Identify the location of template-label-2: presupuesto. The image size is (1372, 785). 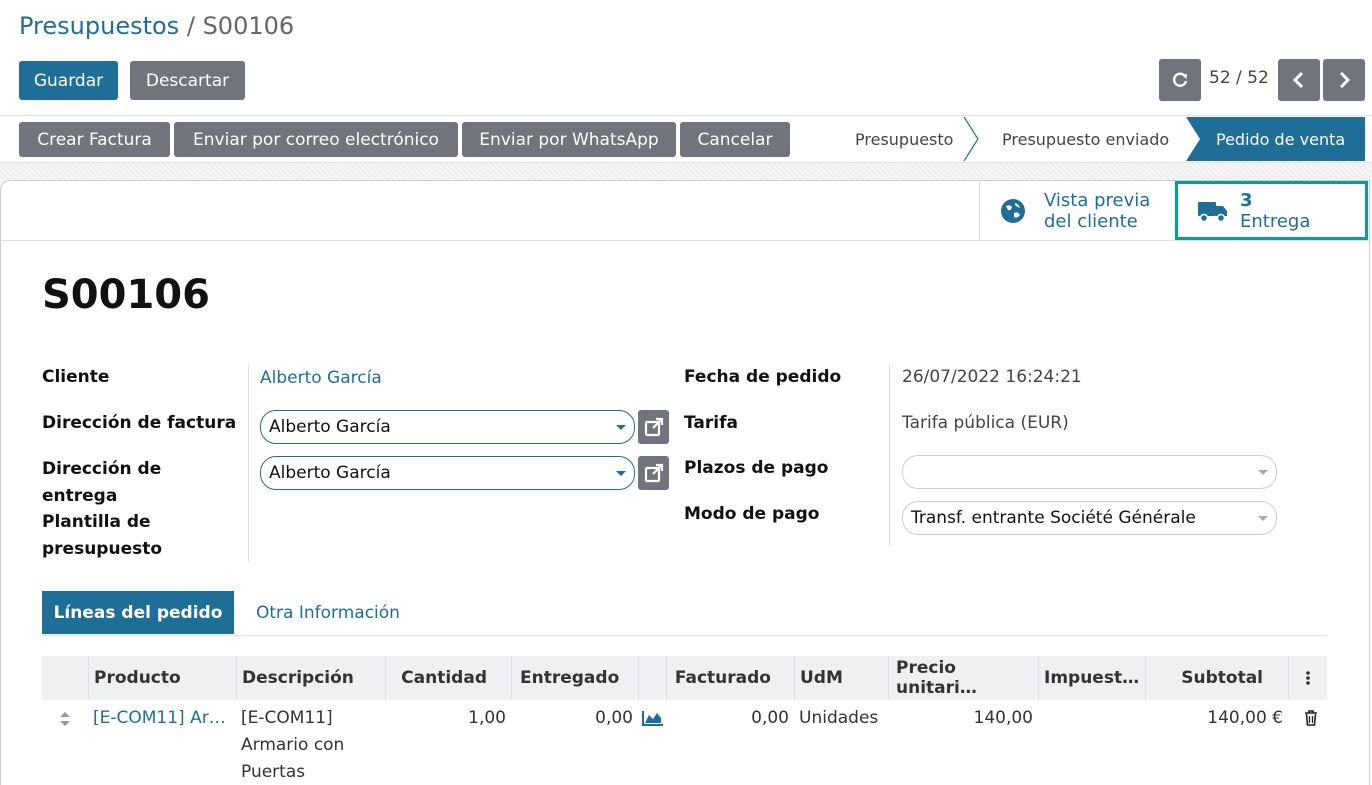
(102, 549).